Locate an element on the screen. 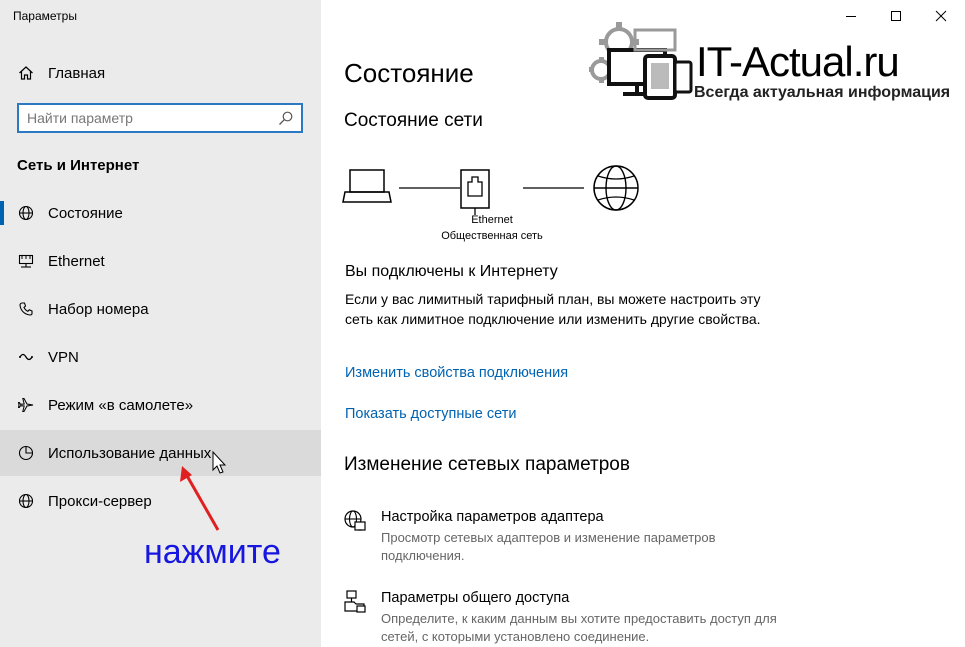 The image size is (965, 647). pie-chart-icon is located at coordinates (26, 453).